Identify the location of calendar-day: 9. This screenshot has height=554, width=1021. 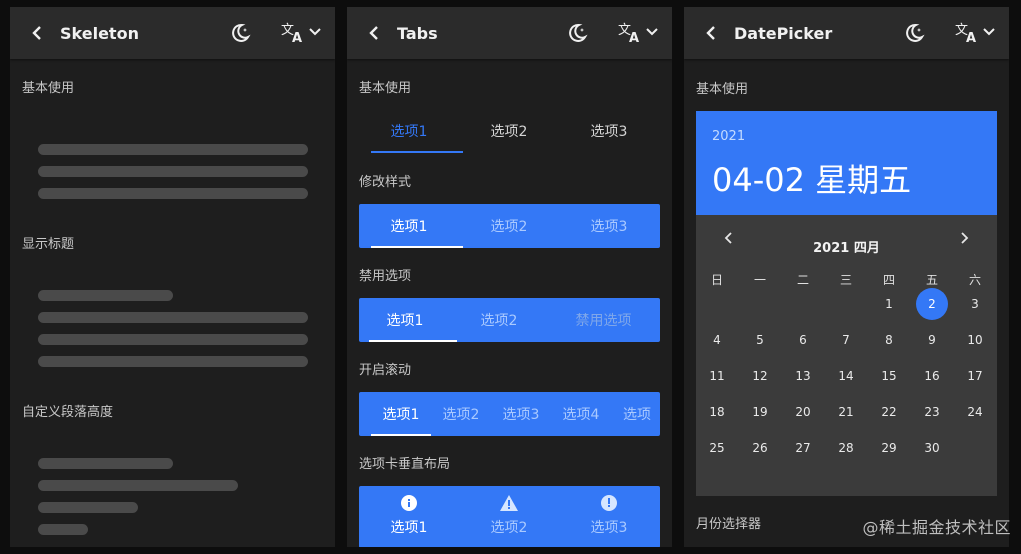
(932, 340).